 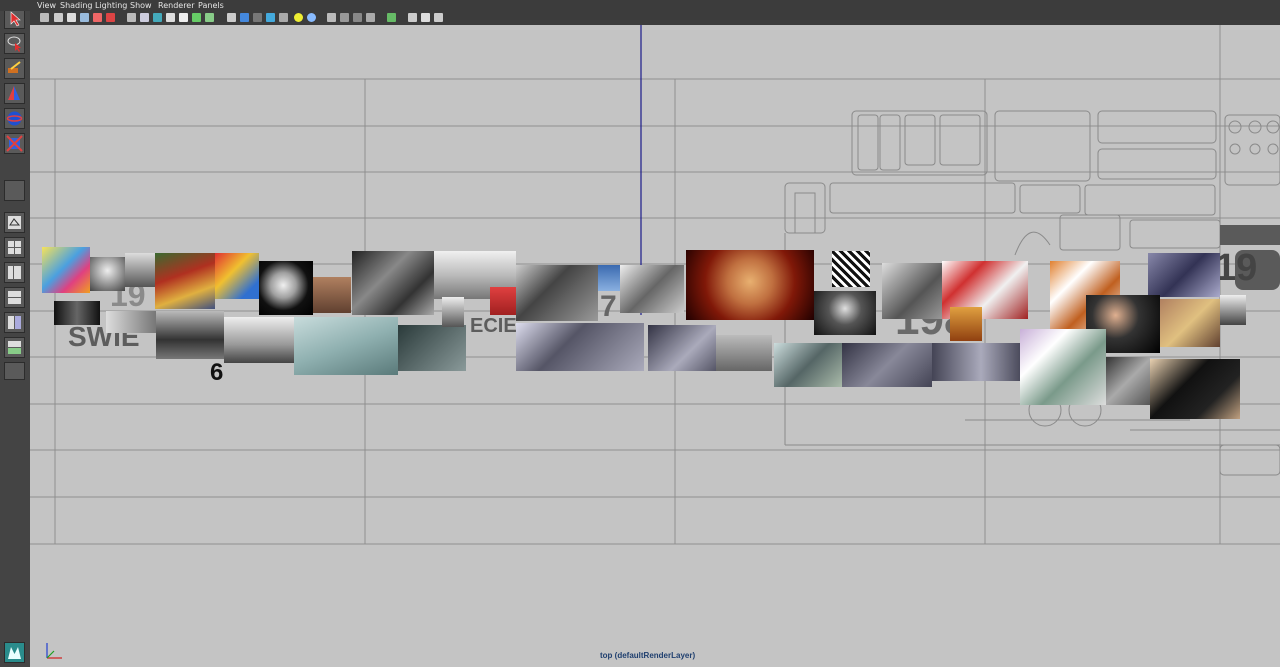 I want to click on wireframe-on-shaded-icon, so click(x=257, y=17).